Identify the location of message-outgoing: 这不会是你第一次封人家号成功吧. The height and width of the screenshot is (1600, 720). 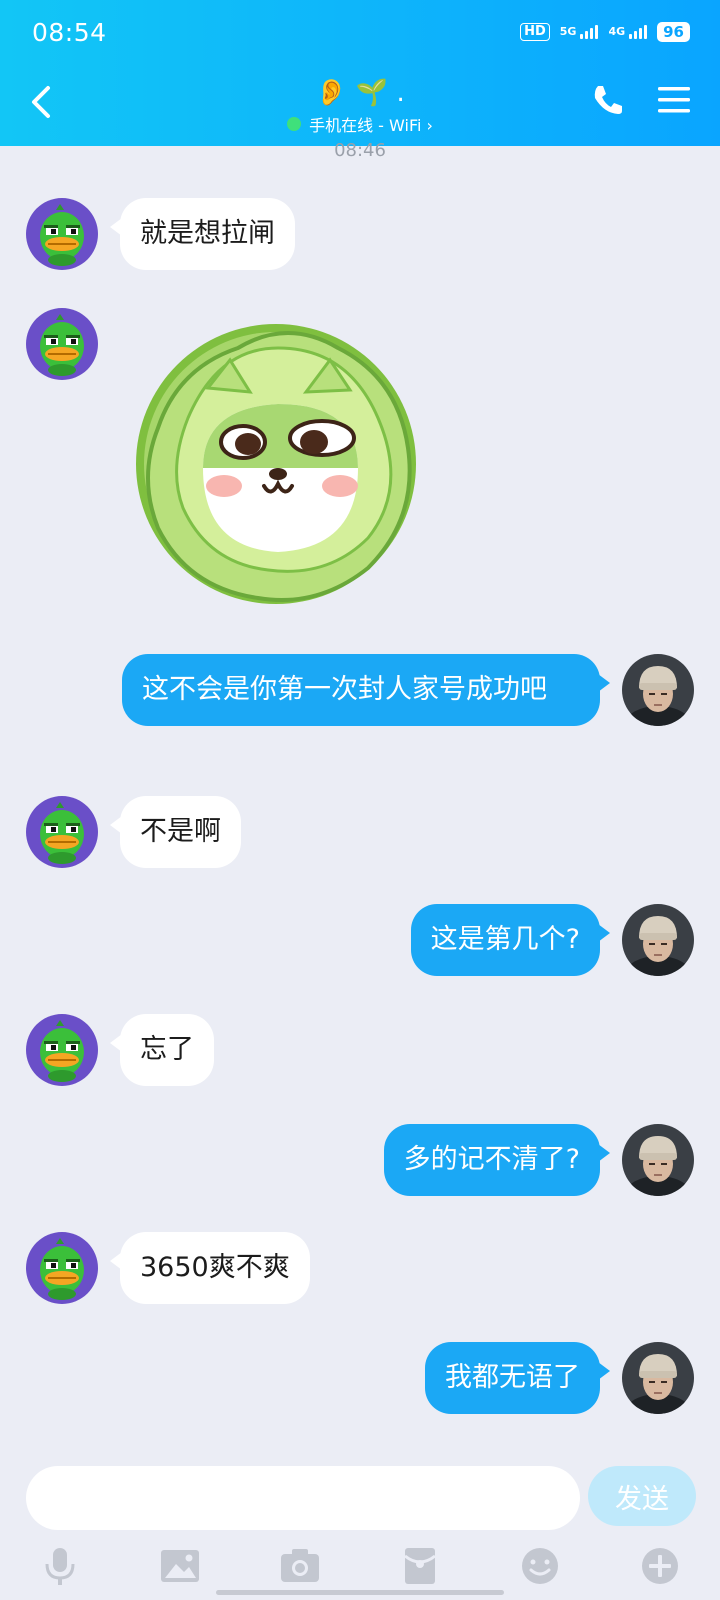
(408, 690).